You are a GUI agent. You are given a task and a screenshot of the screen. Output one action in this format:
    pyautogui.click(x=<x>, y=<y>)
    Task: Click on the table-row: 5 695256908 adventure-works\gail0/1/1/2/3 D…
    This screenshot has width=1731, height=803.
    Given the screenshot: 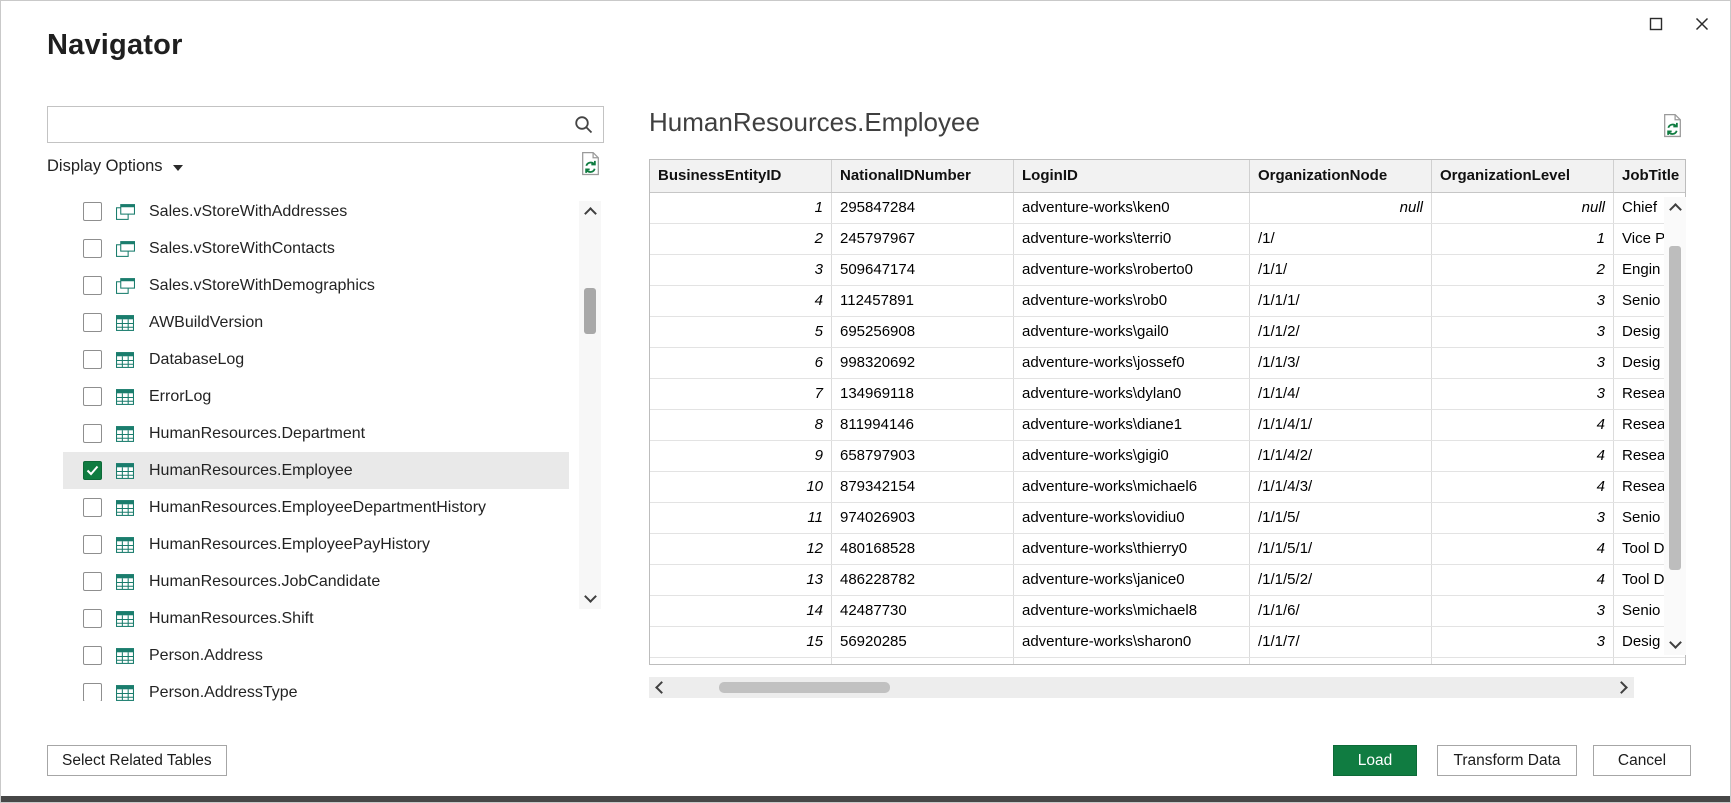 What is the action you would take?
    pyautogui.click(x=1167, y=332)
    